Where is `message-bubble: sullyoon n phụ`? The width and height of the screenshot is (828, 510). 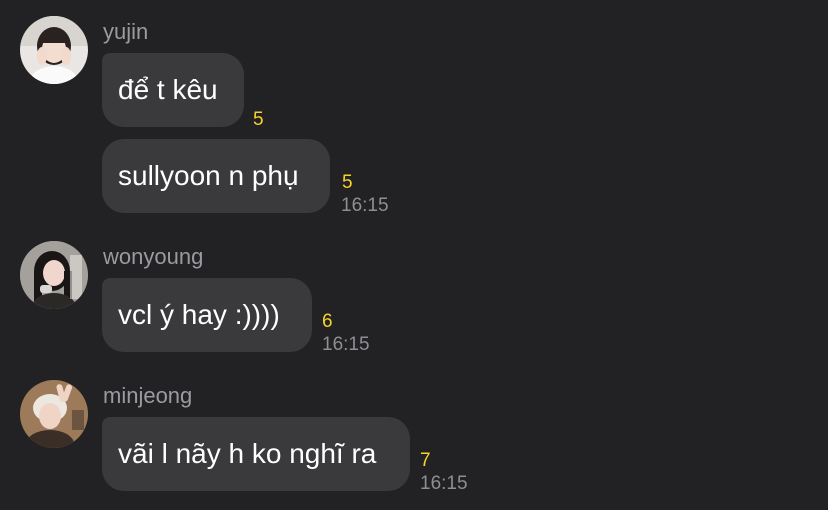 message-bubble: sullyoon n phụ is located at coordinates (216, 176).